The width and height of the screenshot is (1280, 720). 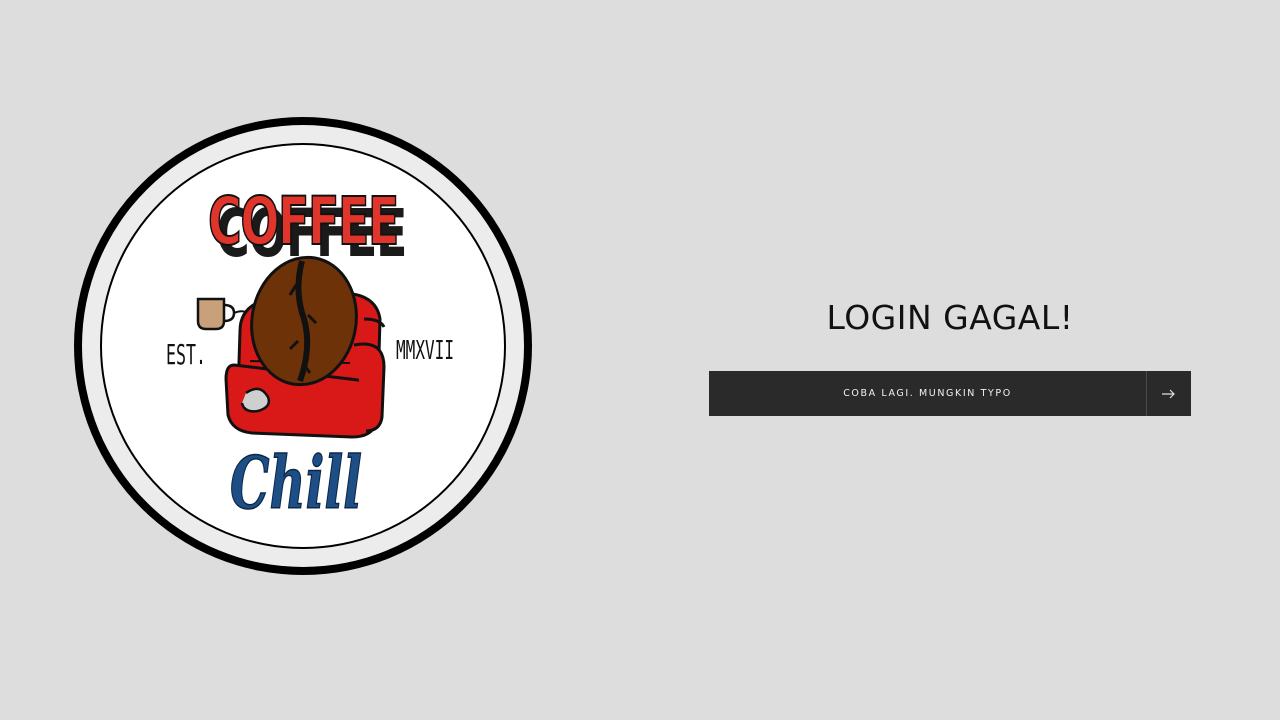 I want to click on logo-right-text: MMXVII, so click(x=425, y=351).